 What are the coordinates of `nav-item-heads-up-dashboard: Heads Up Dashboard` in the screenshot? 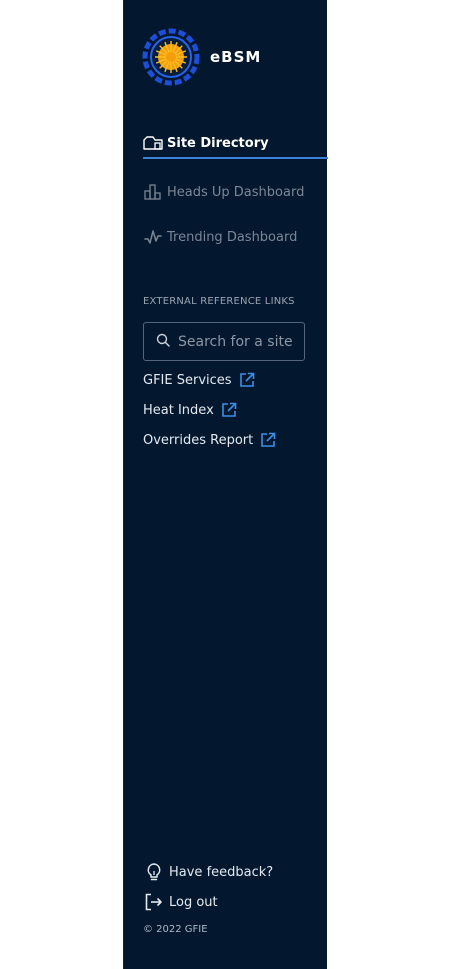 It's located at (226, 192).